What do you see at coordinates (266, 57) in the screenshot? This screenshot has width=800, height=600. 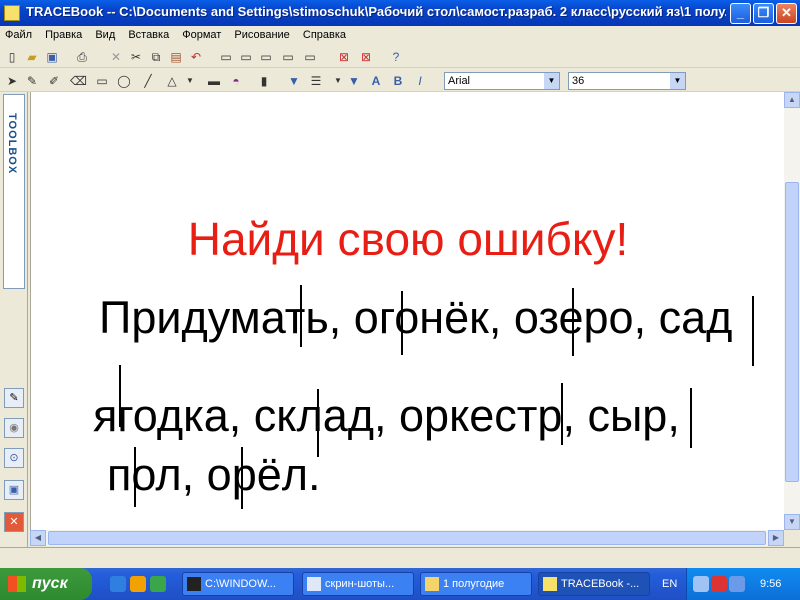 I see `page-delete-icon: ▭` at bounding box center [266, 57].